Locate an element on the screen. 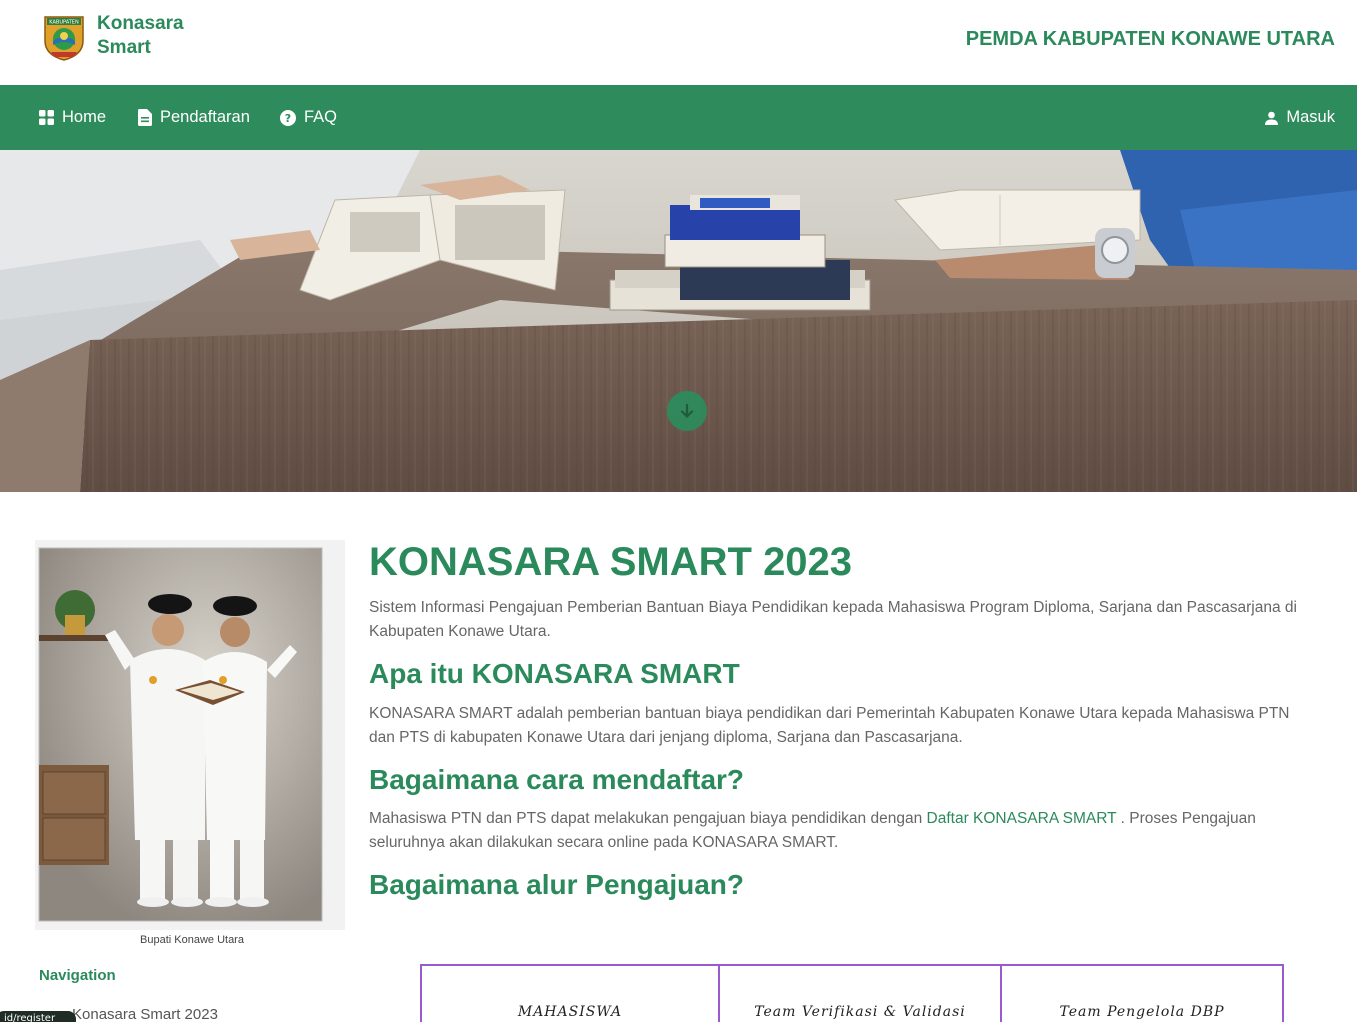 The image size is (1357, 1022). nav-faq-label: FAQ is located at coordinates (321, 117).